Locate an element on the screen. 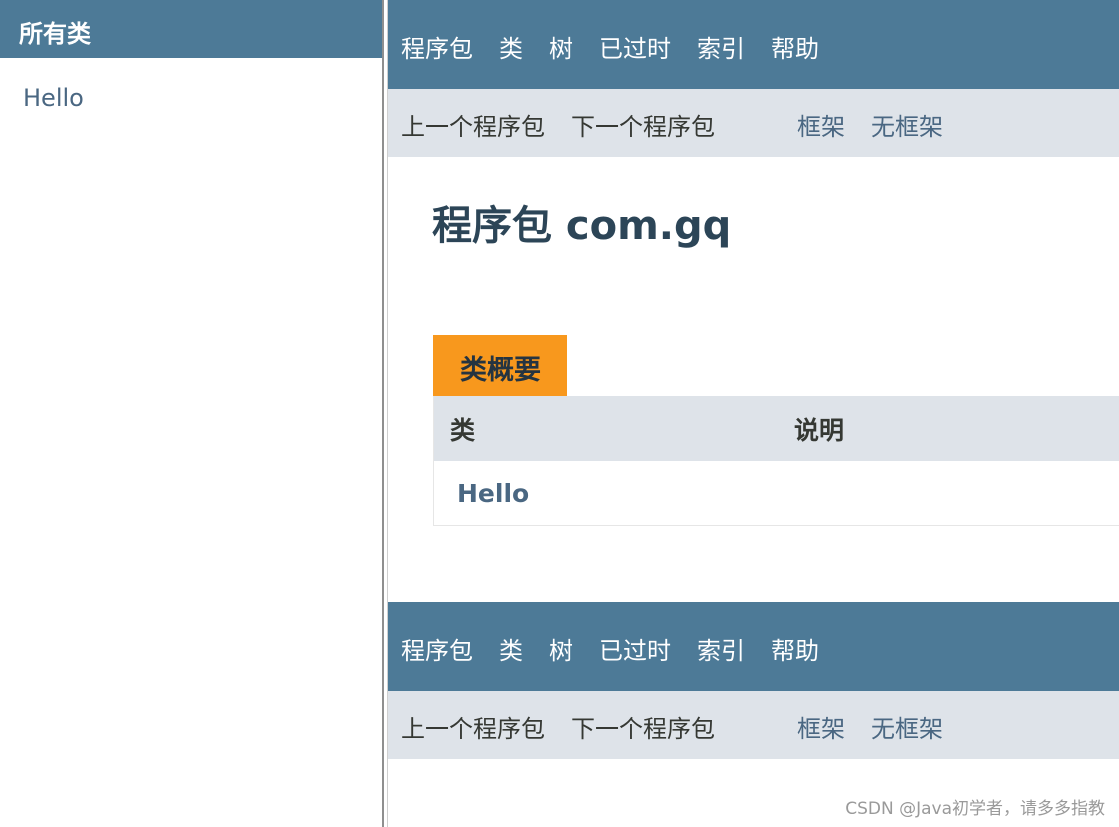 The height and width of the screenshot is (827, 1119). class-list: Hello is located at coordinates (191, 85).